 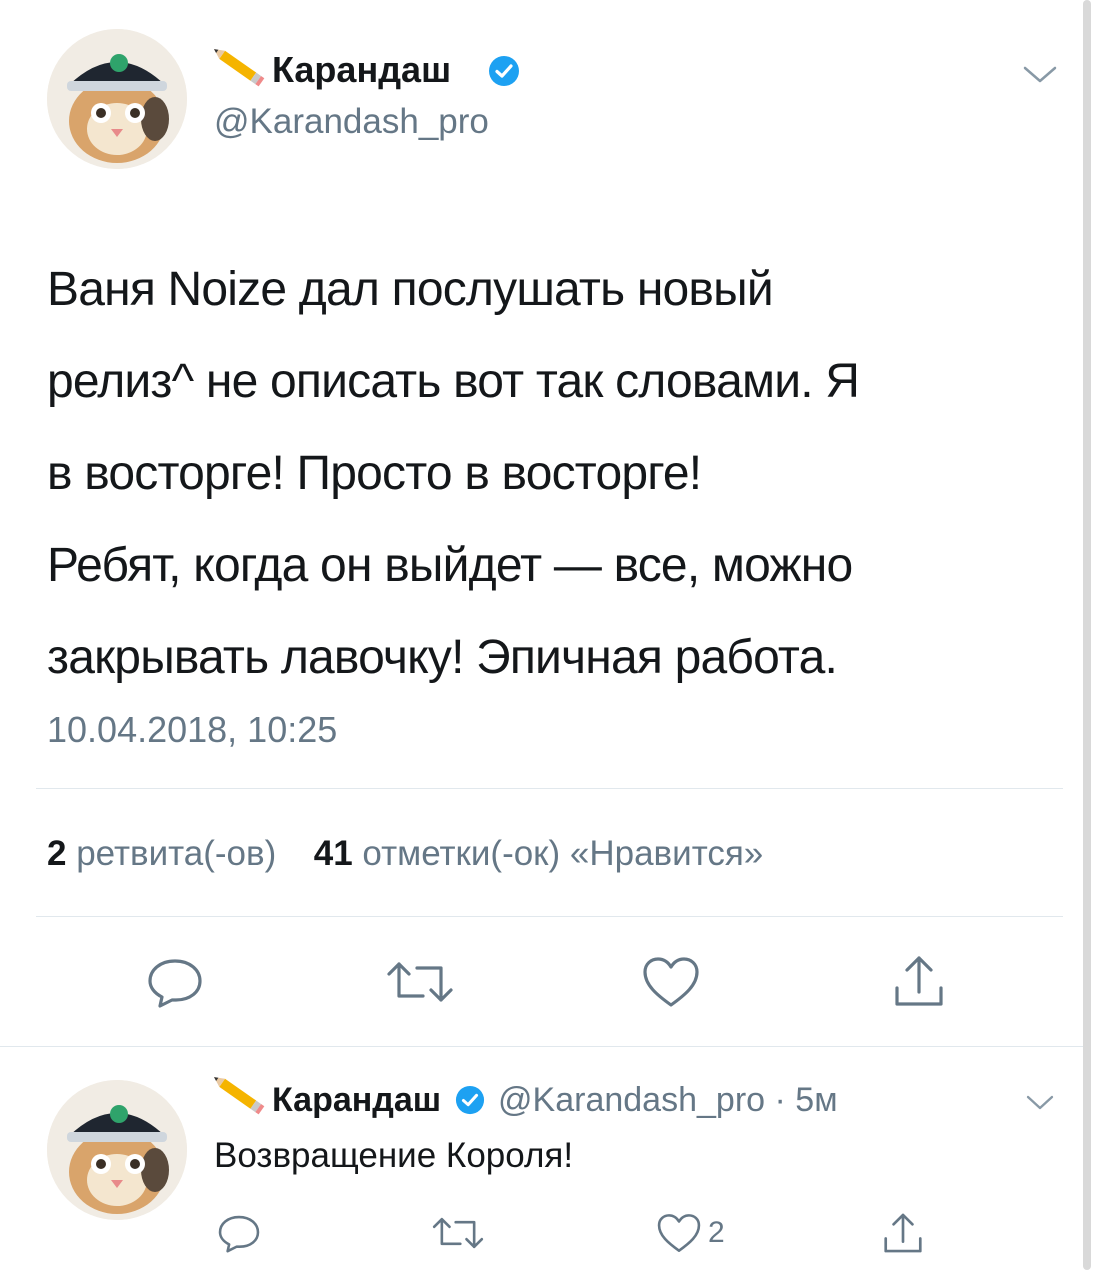 I want to click on like-count: 2, so click(x=716, y=1232).